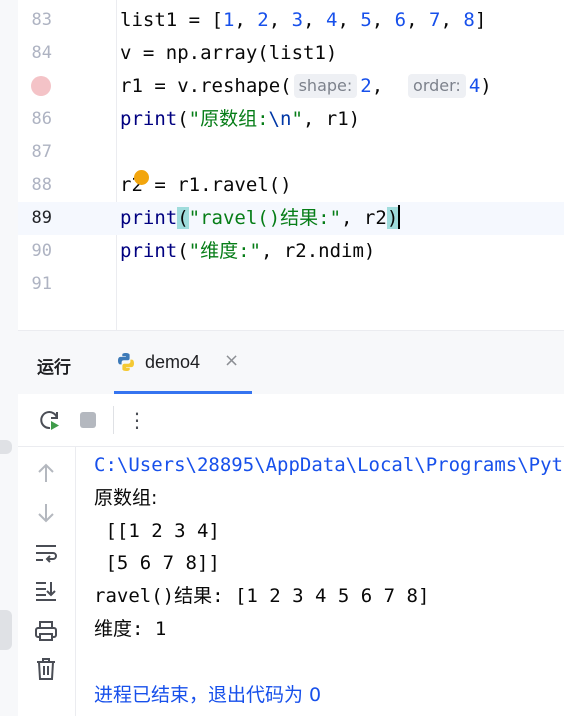 Image resolution: width=564 pixels, height=716 pixels. What do you see at coordinates (54, 367) in the screenshot?
I see `run-panel-title: 运行` at bounding box center [54, 367].